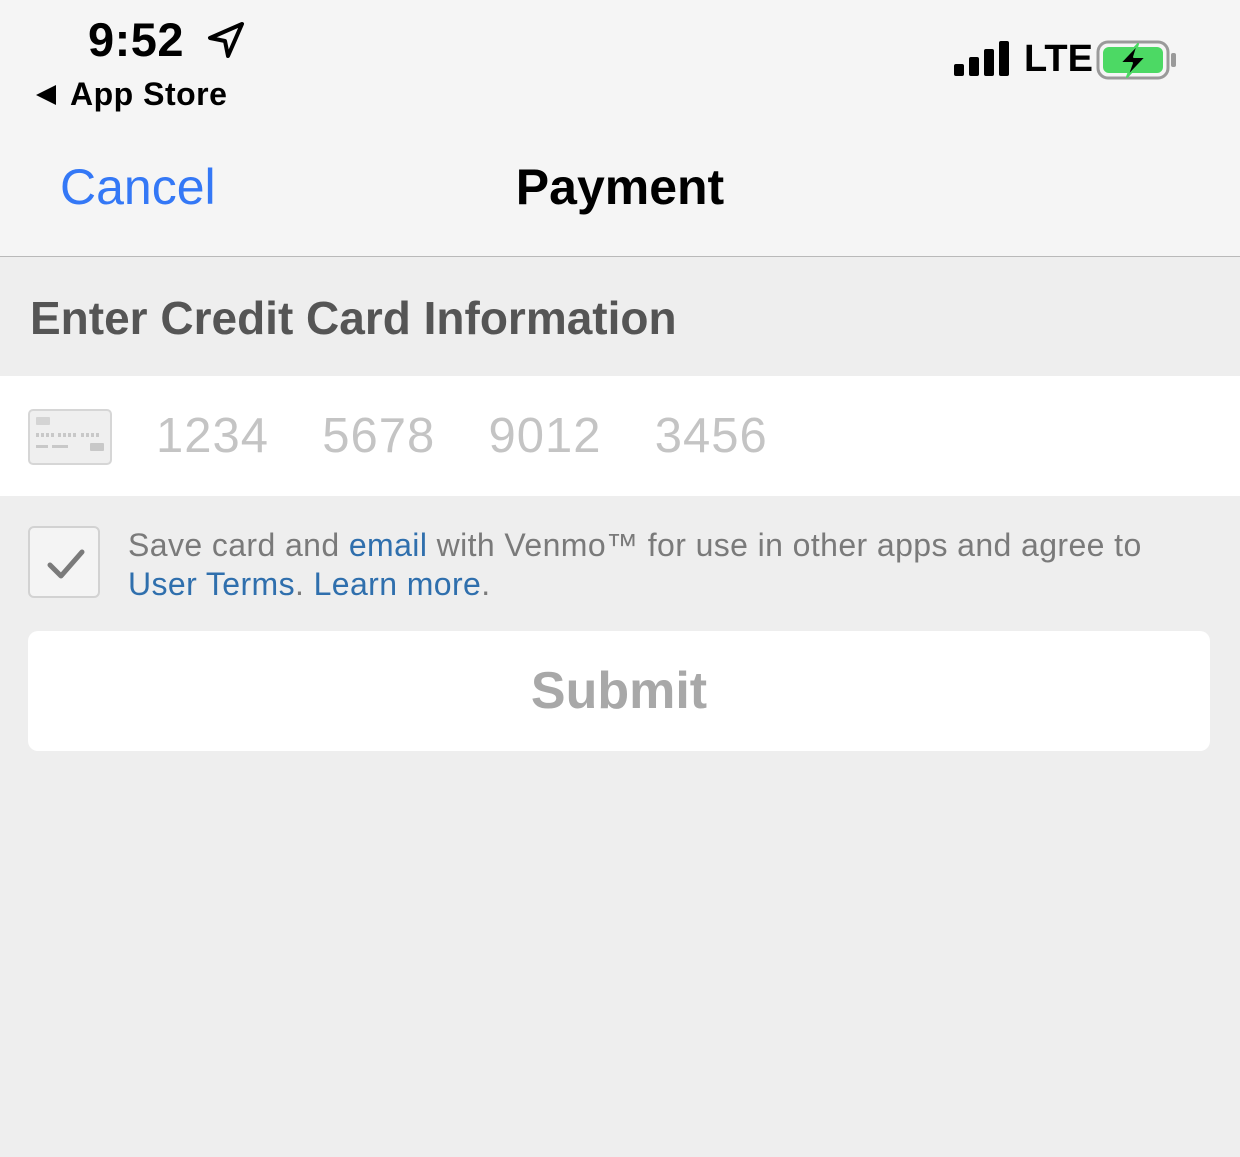 The image size is (1240, 1157). I want to click on cellular-signal-icon, so click(981, 58).